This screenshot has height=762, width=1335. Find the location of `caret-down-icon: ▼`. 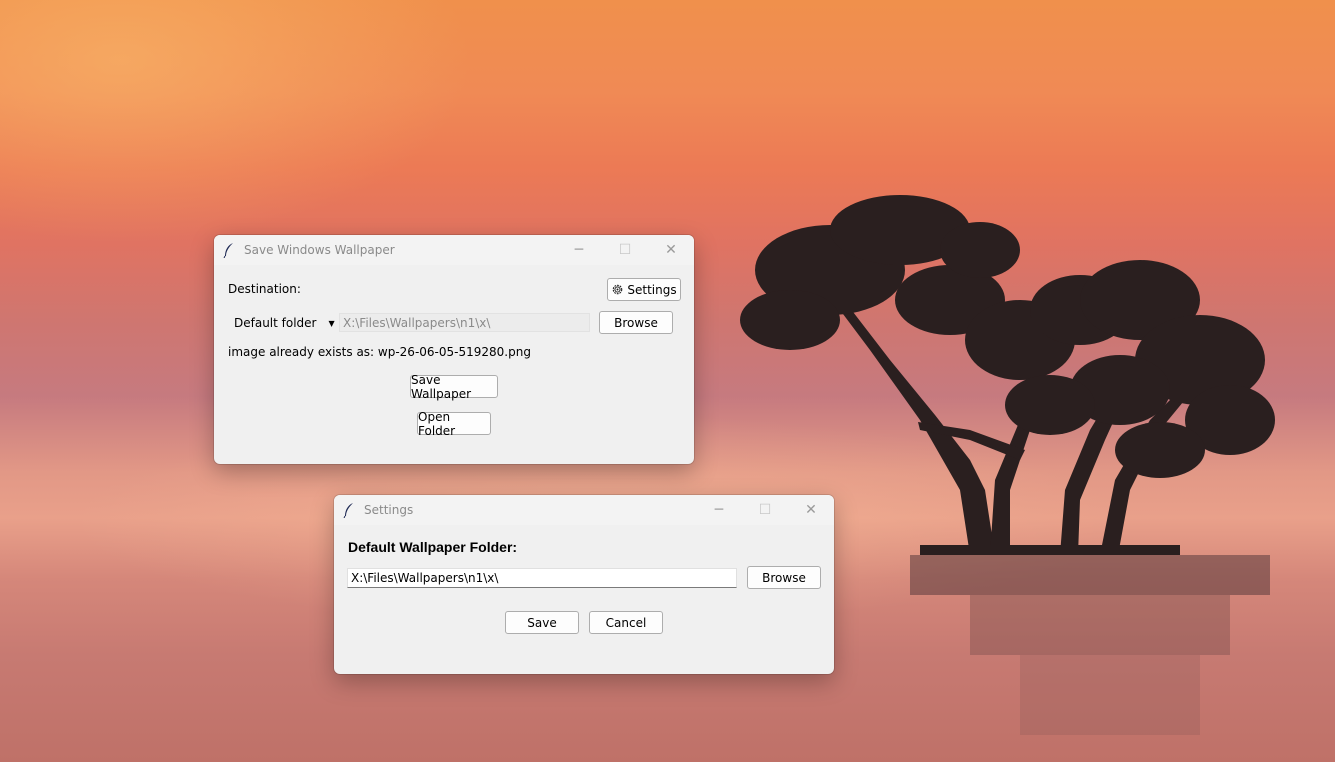

caret-down-icon: ▼ is located at coordinates (331, 323).